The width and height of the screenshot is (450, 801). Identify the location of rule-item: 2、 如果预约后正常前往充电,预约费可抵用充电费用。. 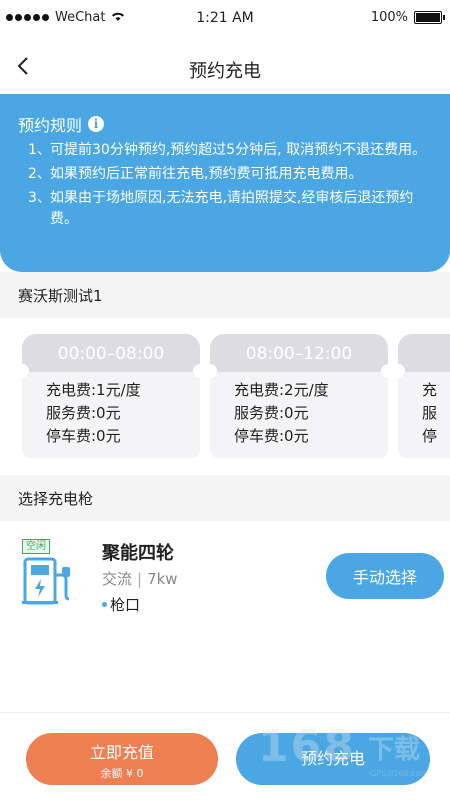
(228, 174).